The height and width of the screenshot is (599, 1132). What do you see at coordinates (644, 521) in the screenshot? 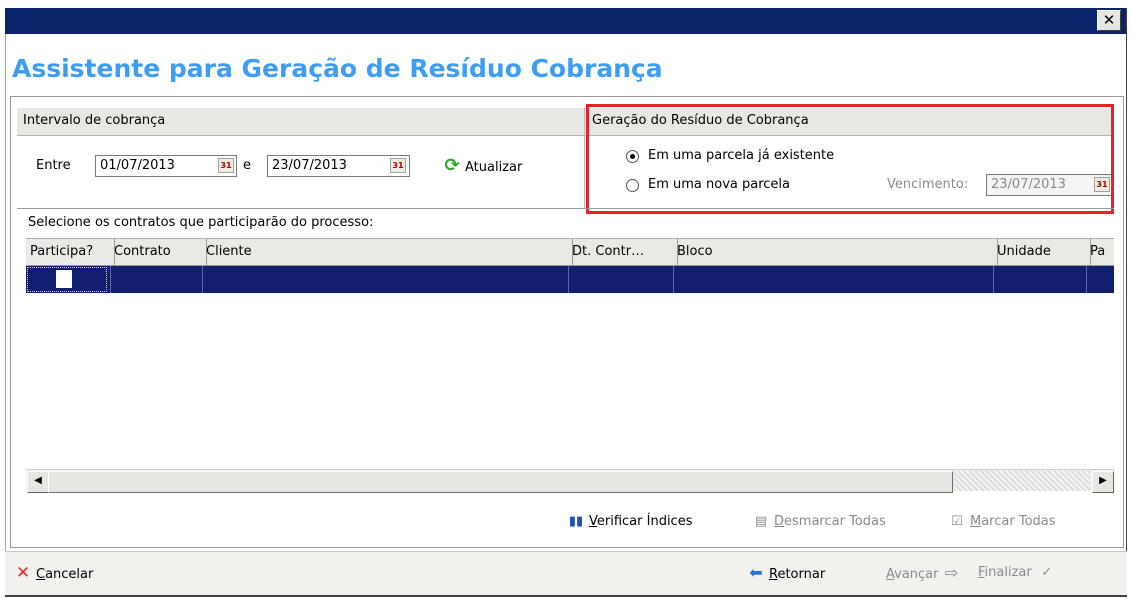
I see `verificar-label: erificar Índices` at bounding box center [644, 521].